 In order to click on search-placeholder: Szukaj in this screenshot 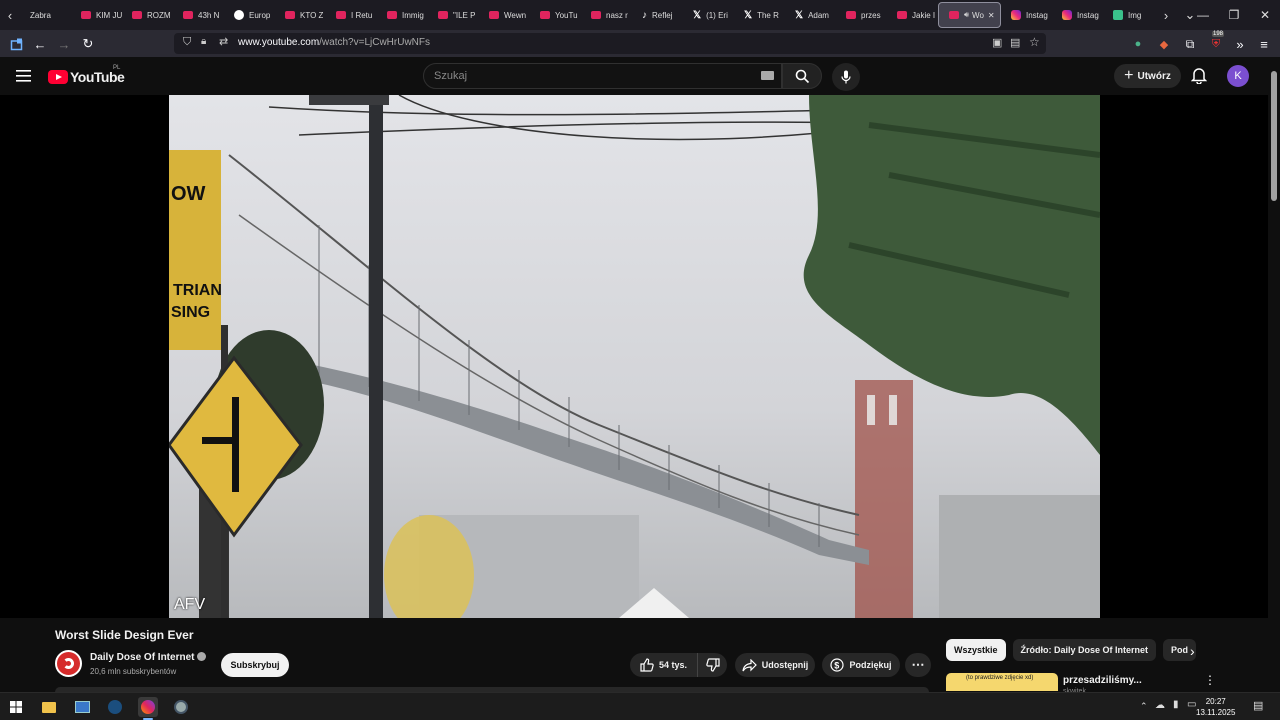, I will do `click(451, 76)`.